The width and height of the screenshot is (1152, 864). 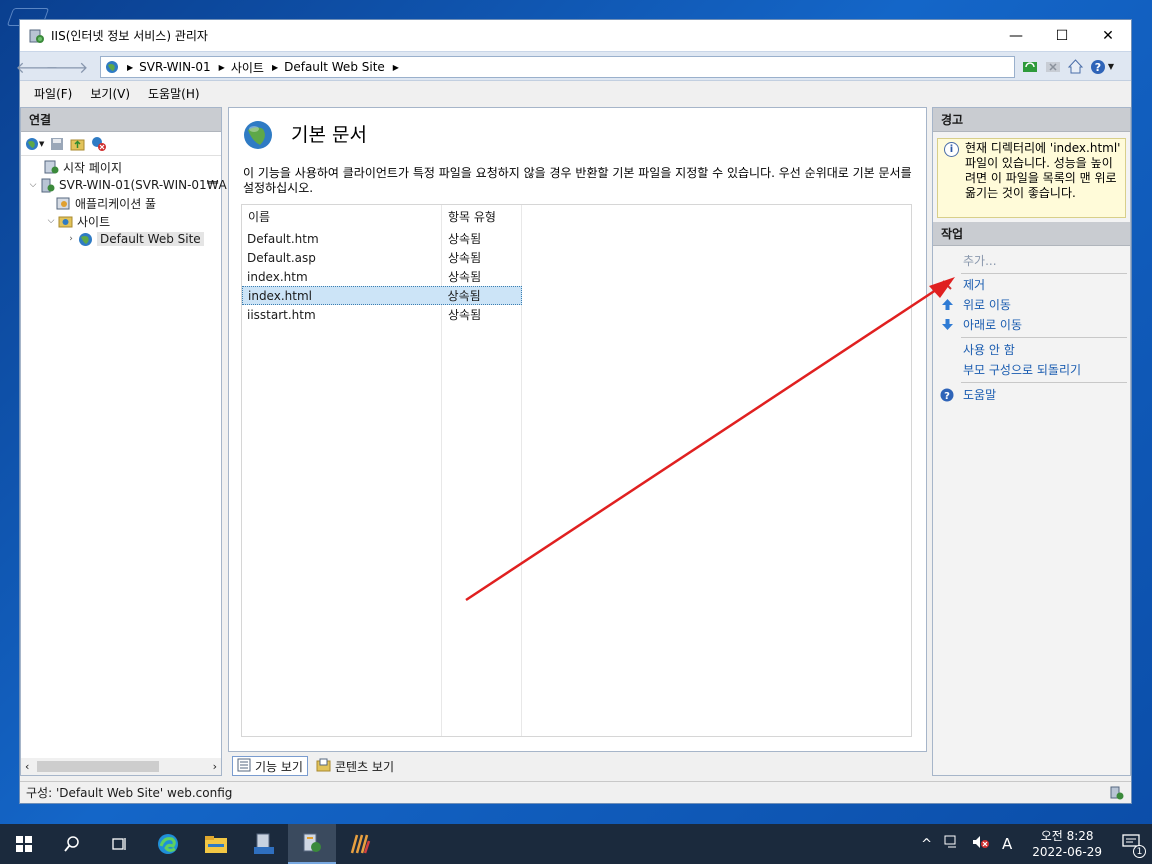 What do you see at coordinates (168, 844) in the screenshot?
I see `taskbar-edge` at bounding box center [168, 844].